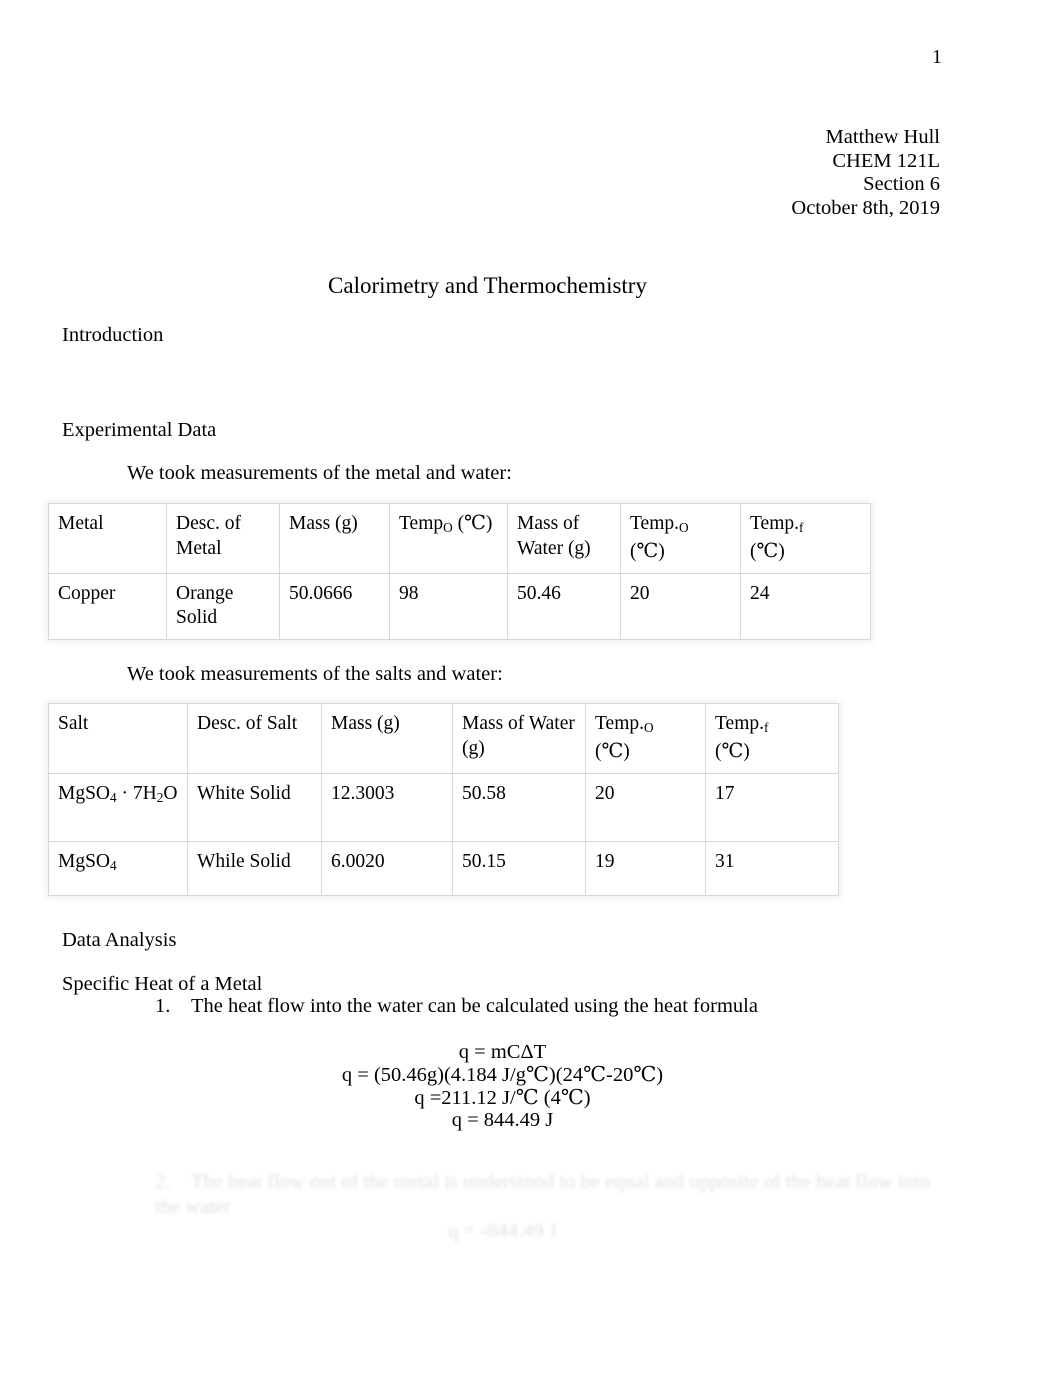 The height and width of the screenshot is (1377, 1062). Describe the element at coordinates (801, 527) in the screenshot. I see `th-temp-f-water-sub: f` at that location.